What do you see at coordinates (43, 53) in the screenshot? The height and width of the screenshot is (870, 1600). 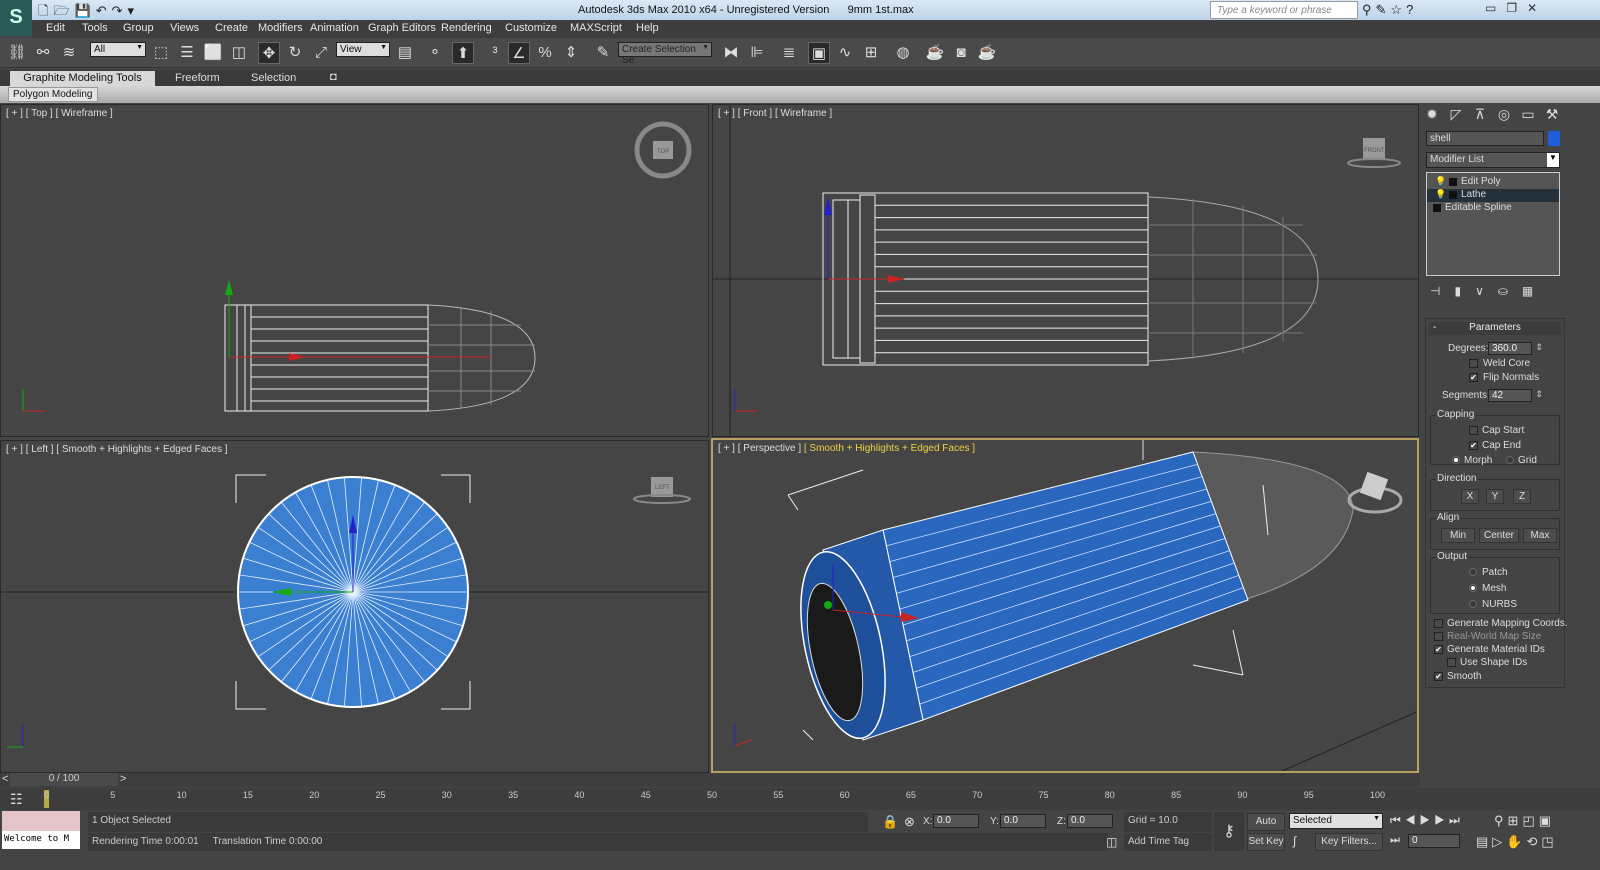 I see `unlink-icon: ⚯` at bounding box center [43, 53].